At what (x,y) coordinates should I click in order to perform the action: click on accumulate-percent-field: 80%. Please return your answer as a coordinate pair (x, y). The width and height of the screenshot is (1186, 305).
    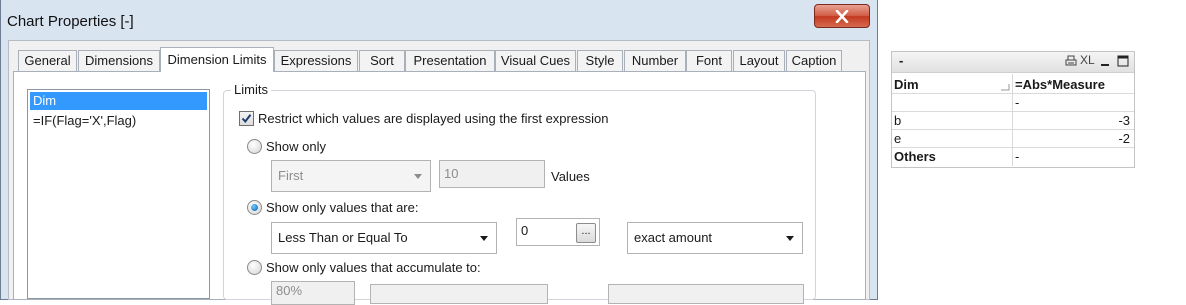
    Looking at the image, I should click on (313, 293).